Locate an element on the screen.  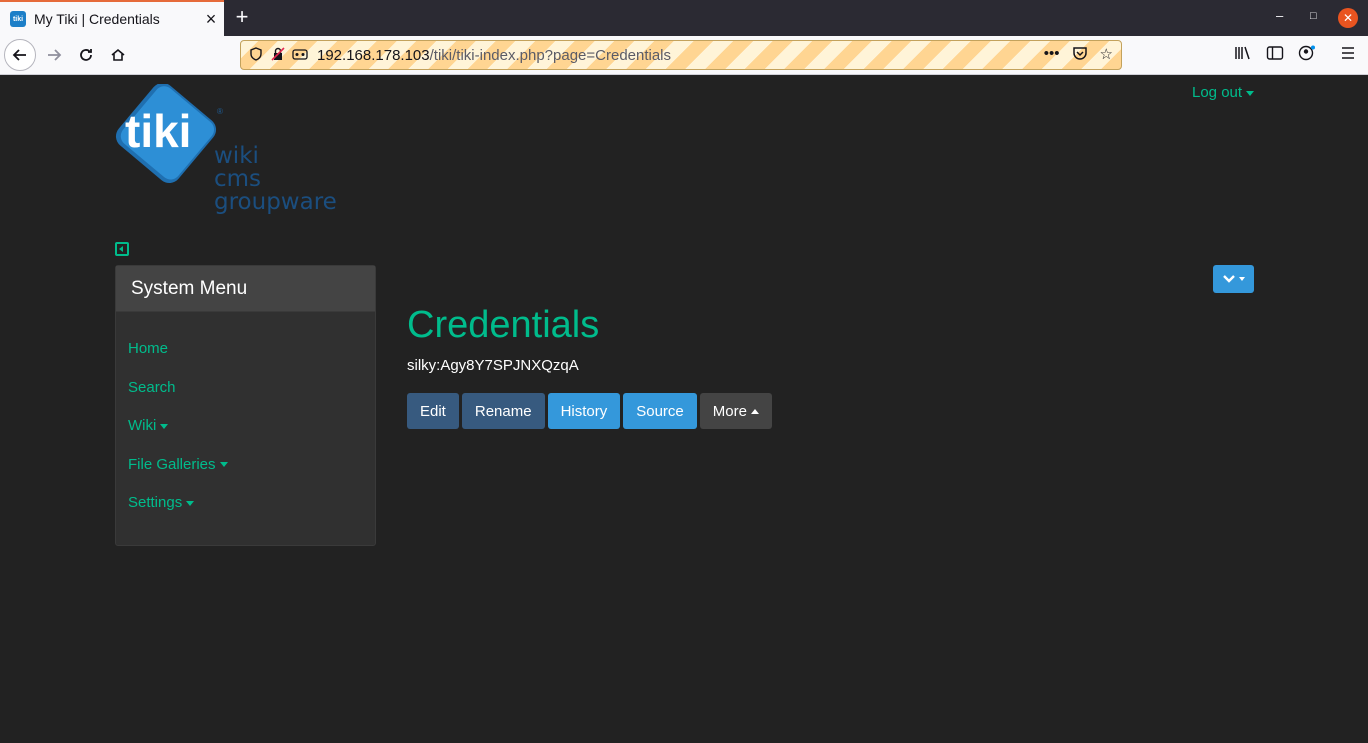
source-button: Source is located at coordinates (660, 411).